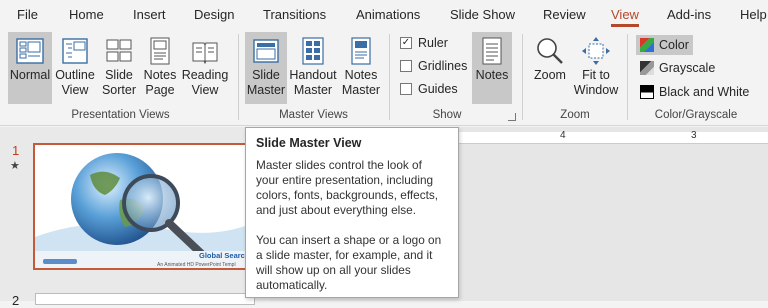 Image resolution: width=768 pixels, height=308 pixels. Describe the element at coordinates (120, 115) in the screenshot. I see `presentation-views-group-label: Presentation Views` at that location.